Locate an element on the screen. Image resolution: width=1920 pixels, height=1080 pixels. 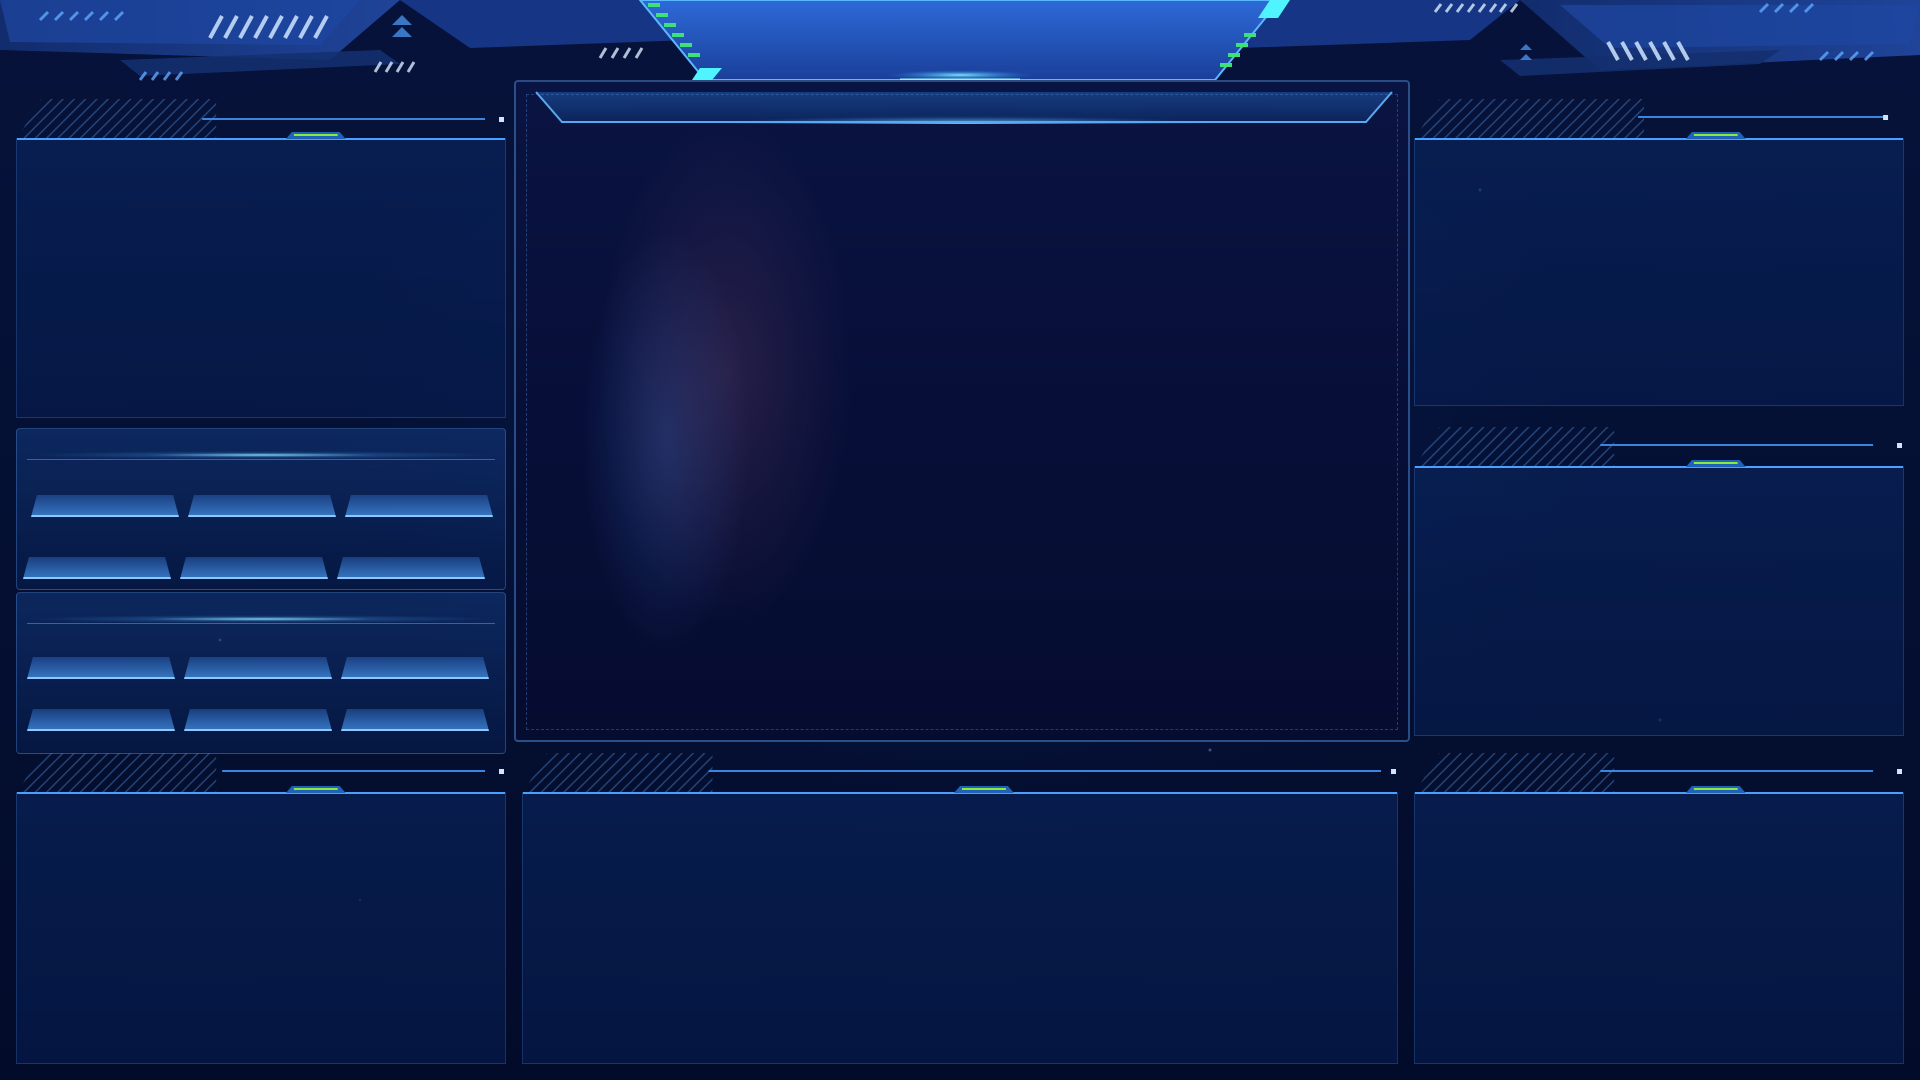
panel-center-bottom is located at coordinates (960, 908).